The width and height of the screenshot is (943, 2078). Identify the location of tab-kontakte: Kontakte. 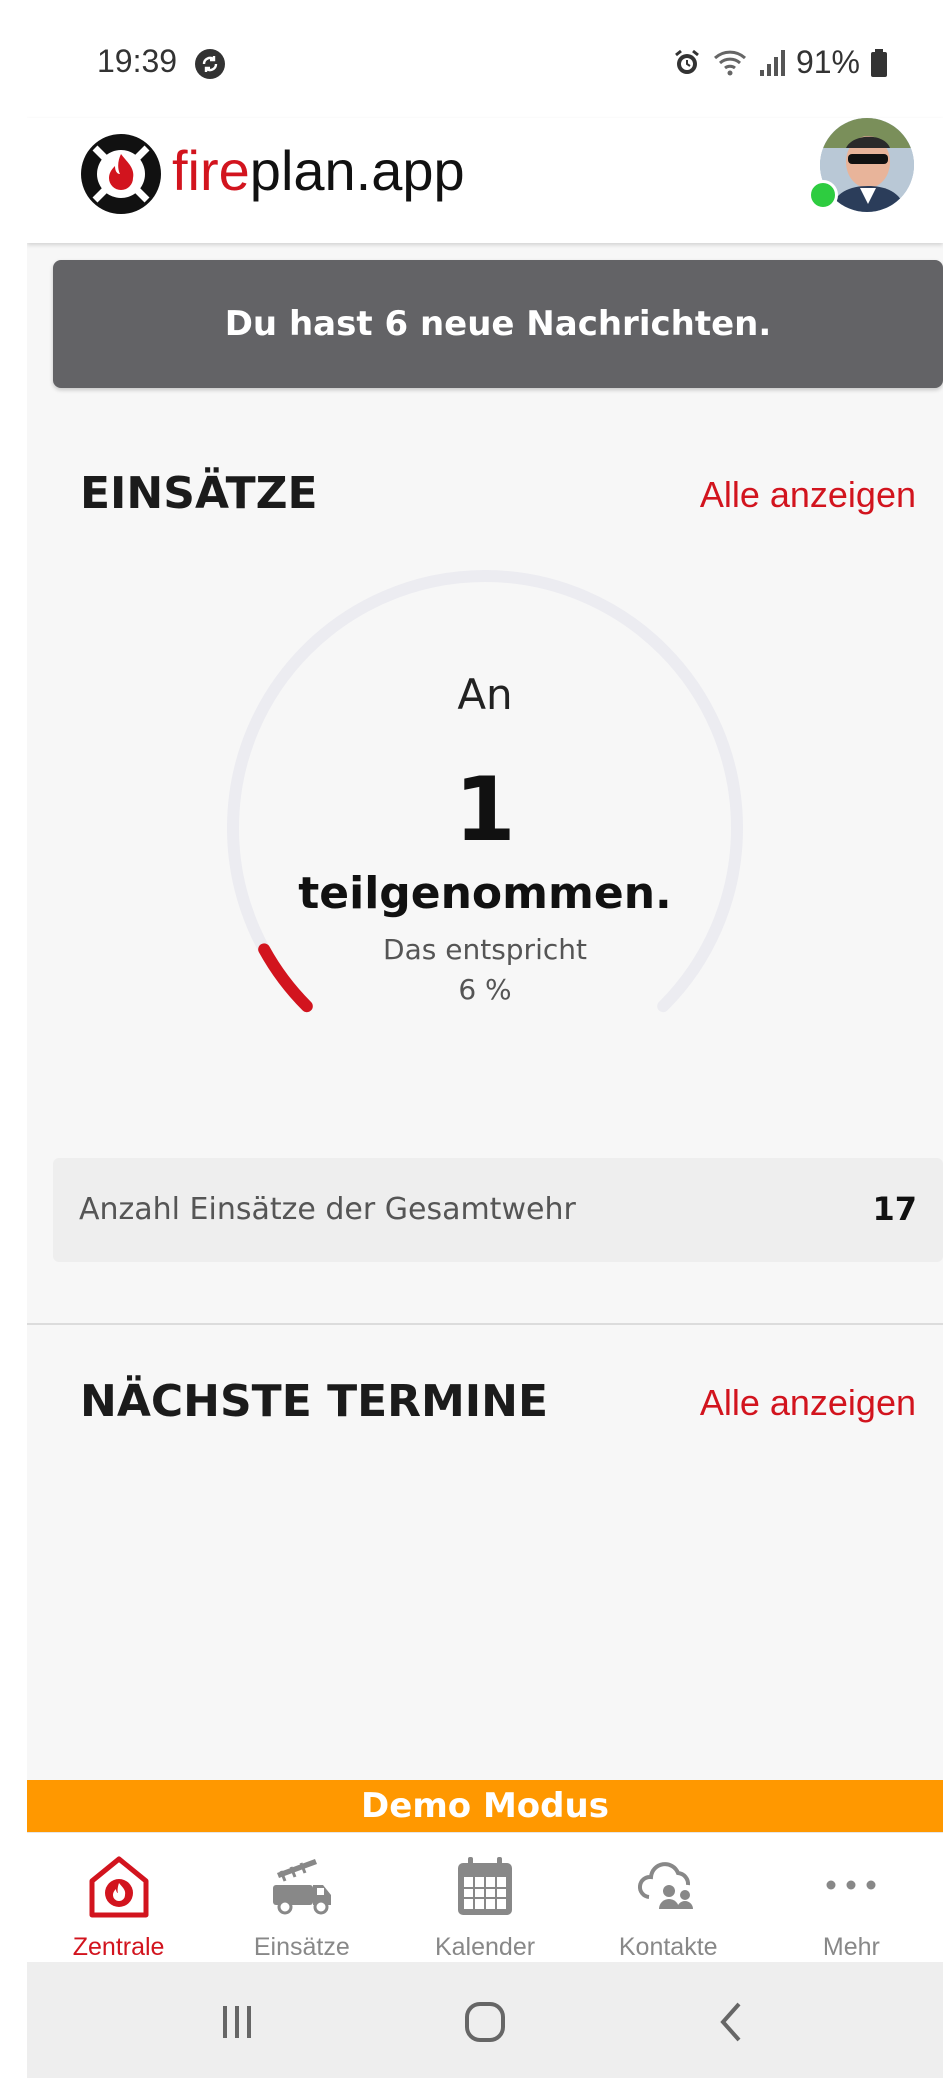
(668, 1898).